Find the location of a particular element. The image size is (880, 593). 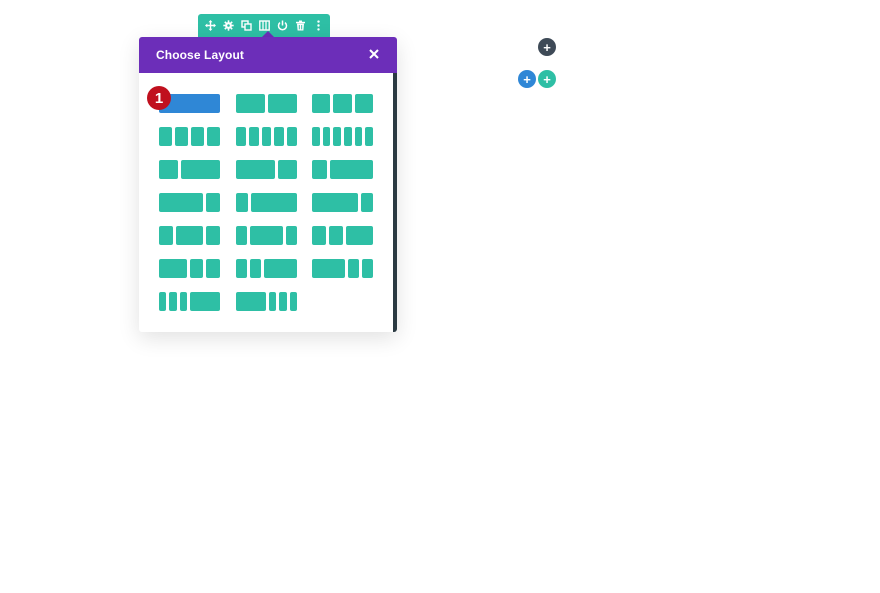

power-icon is located at coordinates (282, 25).